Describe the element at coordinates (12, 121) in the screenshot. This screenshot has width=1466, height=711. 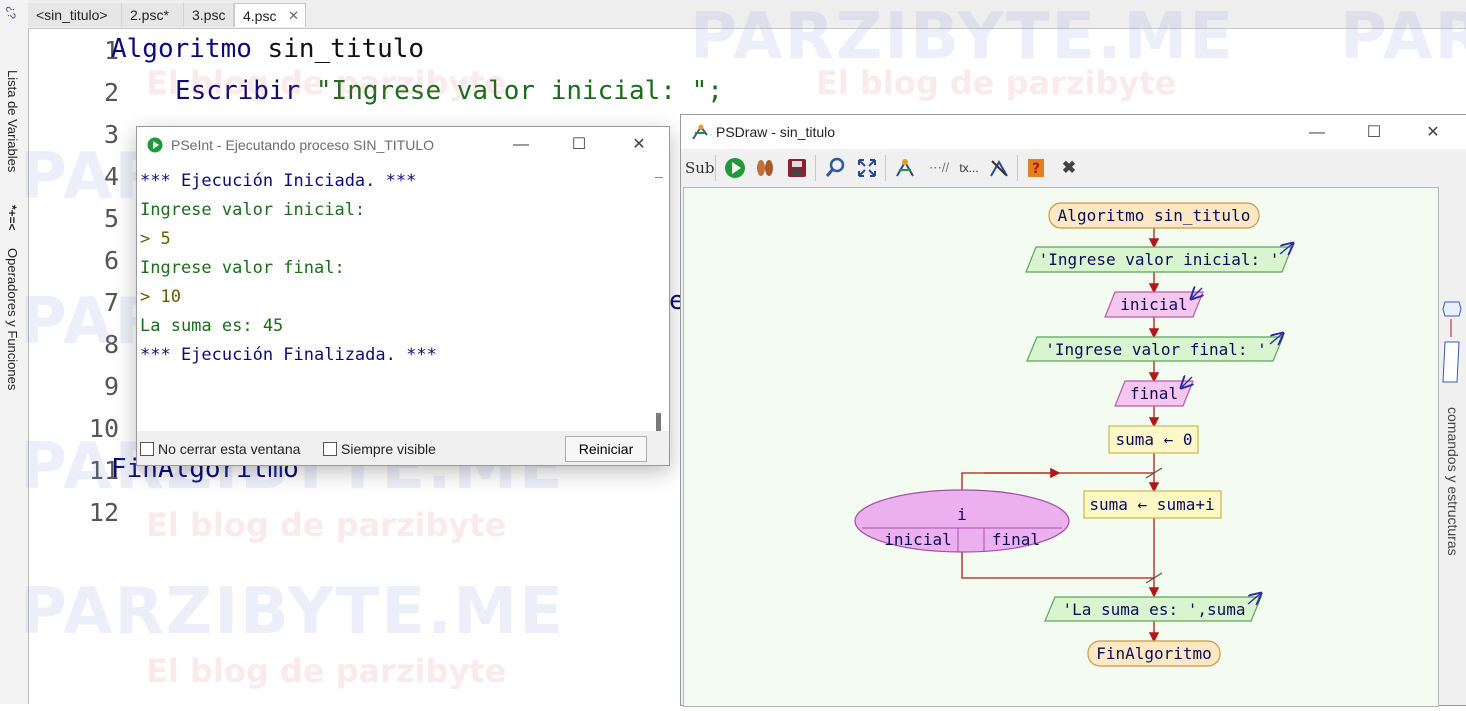
I see `variables-list-tab: Lista de Variables` at that location.